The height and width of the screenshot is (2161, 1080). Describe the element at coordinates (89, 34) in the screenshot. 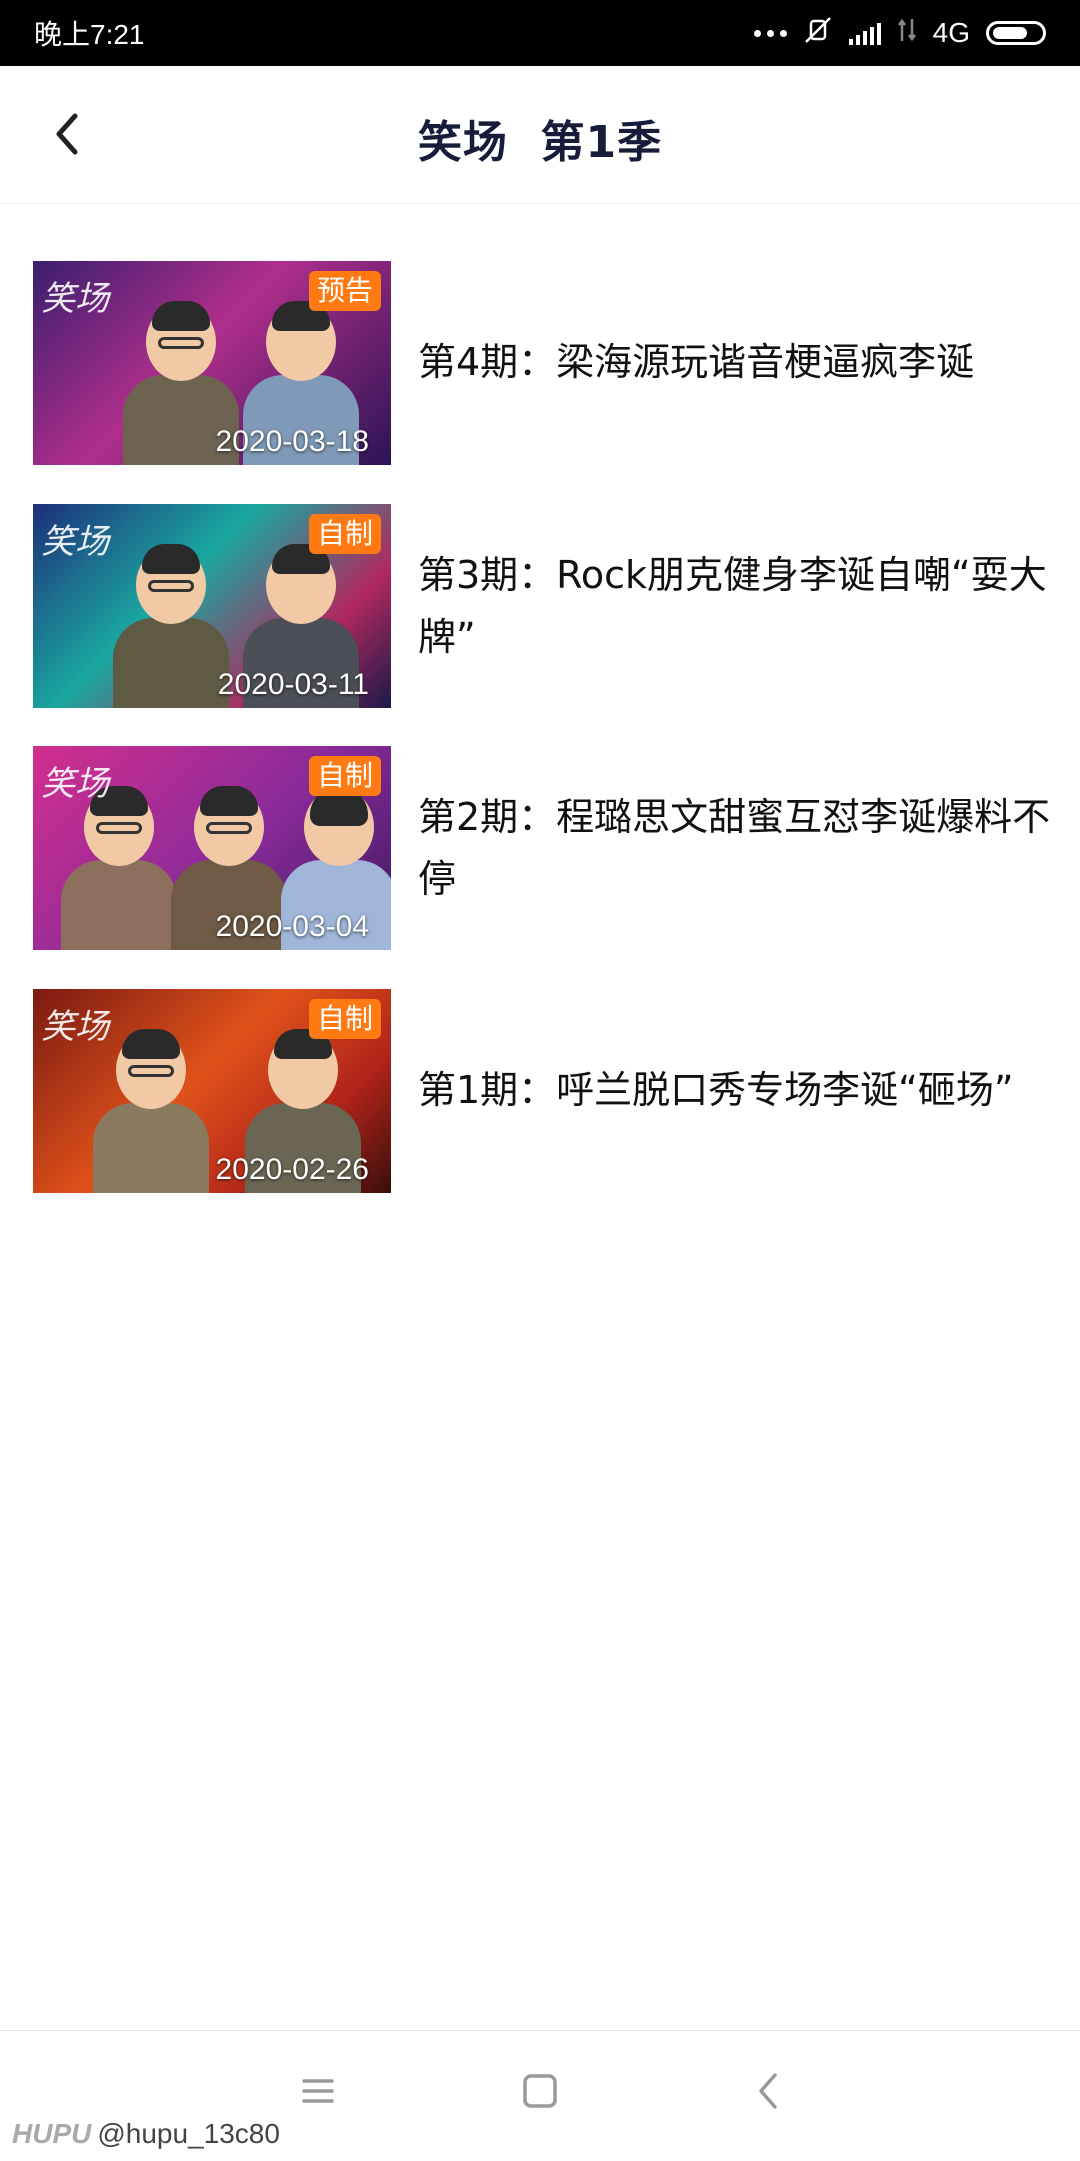

I see `status-time: 晚上7:21` at that location.